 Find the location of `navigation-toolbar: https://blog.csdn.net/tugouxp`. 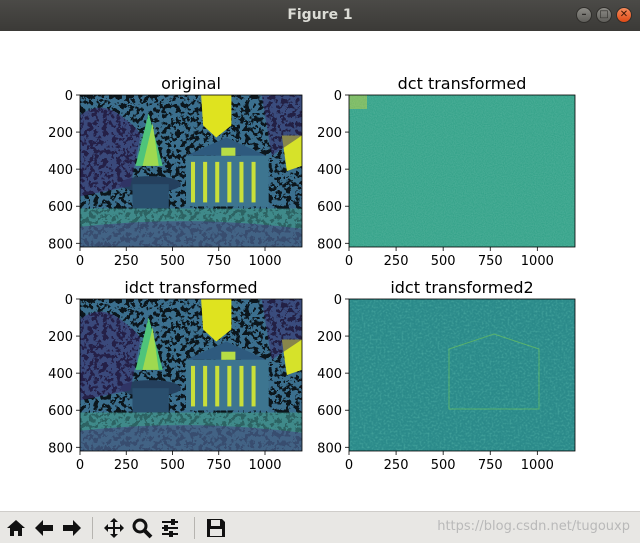

navigation-toolbar: https://blog.csdn.net/tugouxp is located at coordinates (320, 527).